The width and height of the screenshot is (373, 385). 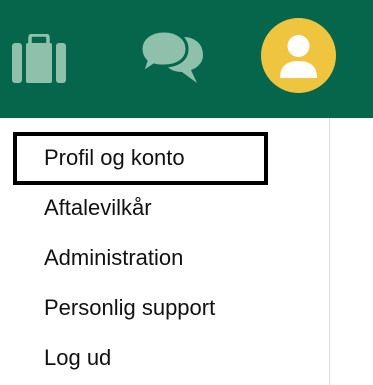 What do you see at coordinates (77, 358) in the screenshot?
I see `menu-item-log-out: Log ud` at bounding box center [77, 358].